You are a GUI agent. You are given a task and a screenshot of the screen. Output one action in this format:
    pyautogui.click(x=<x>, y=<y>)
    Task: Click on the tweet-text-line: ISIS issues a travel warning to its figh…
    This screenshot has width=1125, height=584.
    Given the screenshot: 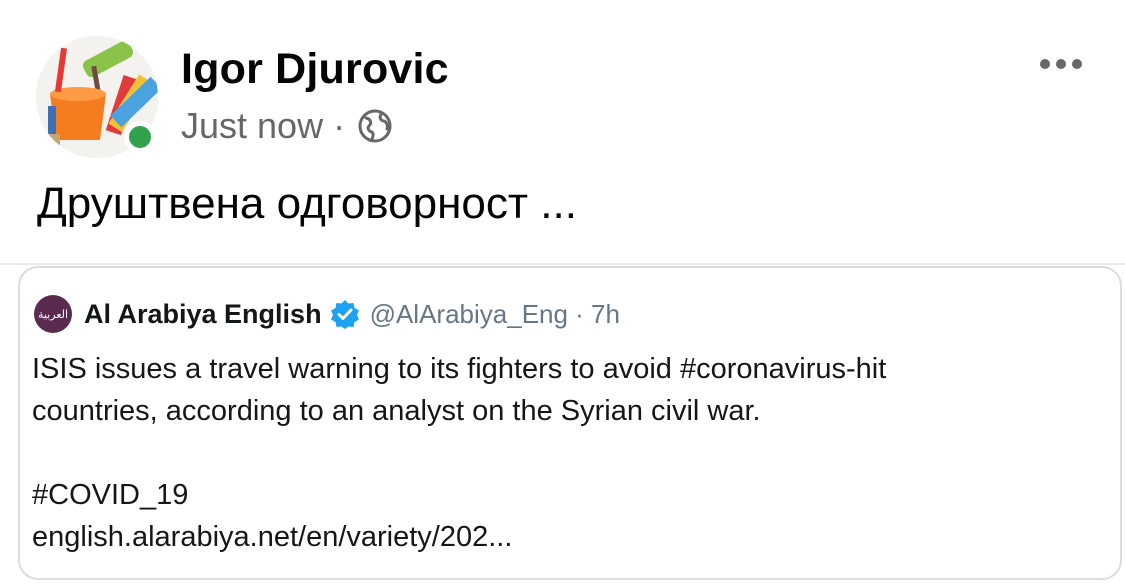 What is the action you would take?
    pyautogui.click(x=459, y=369)
    